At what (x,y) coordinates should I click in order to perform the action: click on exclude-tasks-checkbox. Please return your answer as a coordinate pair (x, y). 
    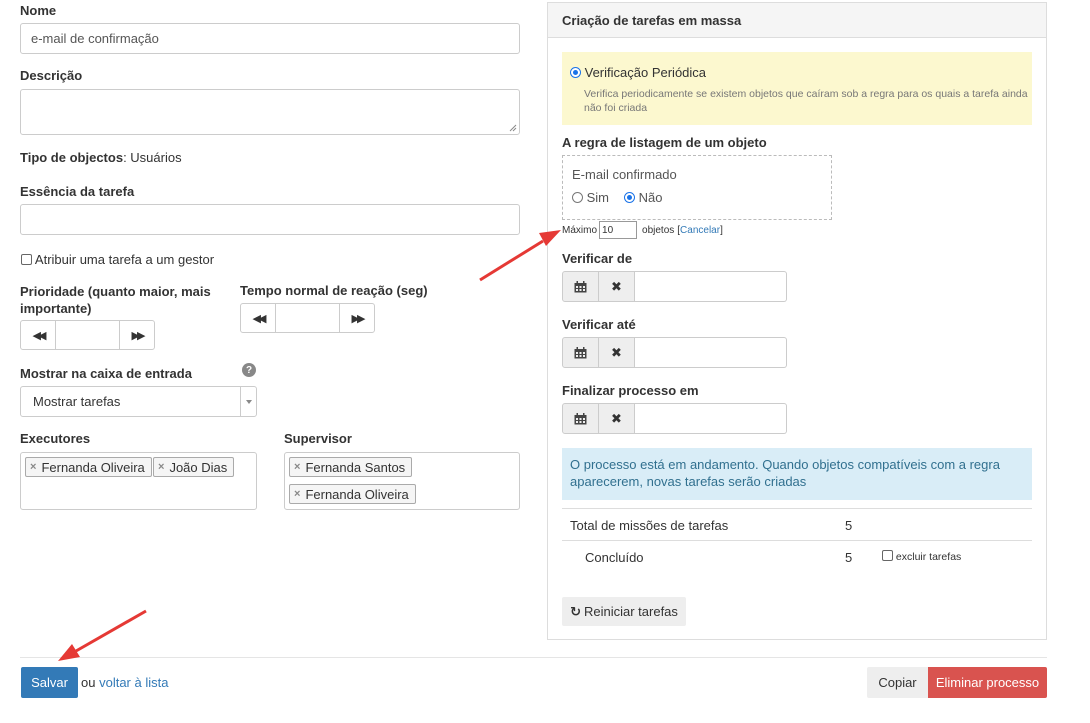
    Looking at the image, I should click on (887, 555).